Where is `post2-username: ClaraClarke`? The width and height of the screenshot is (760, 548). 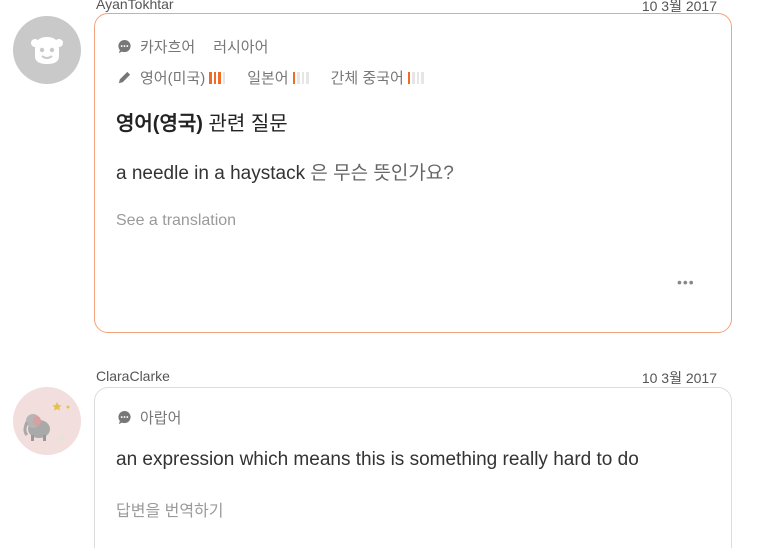 post2-username: ClaraClarke is located at coordinates (133, 376).